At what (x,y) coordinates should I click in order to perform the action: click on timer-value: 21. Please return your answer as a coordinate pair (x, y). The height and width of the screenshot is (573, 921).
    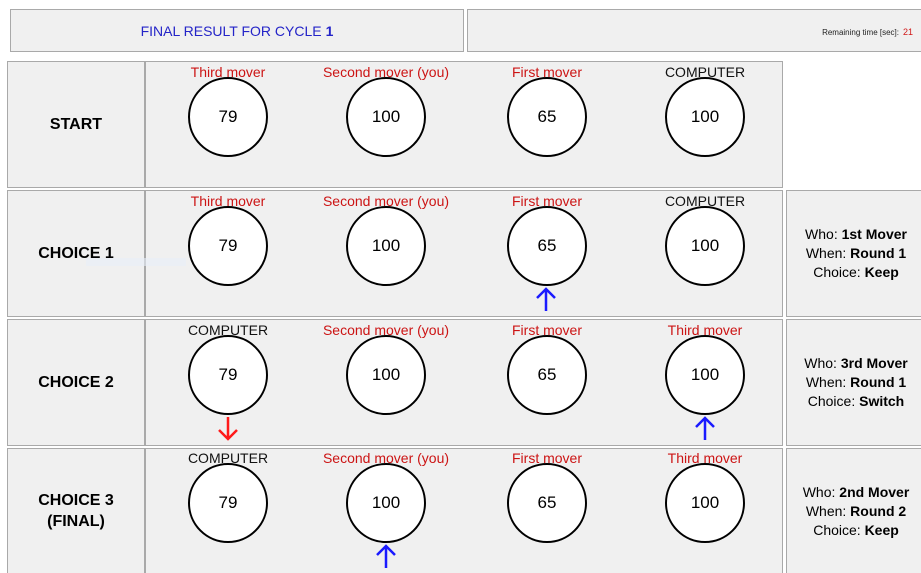
    Looking at the image, I should click on (907, 32).